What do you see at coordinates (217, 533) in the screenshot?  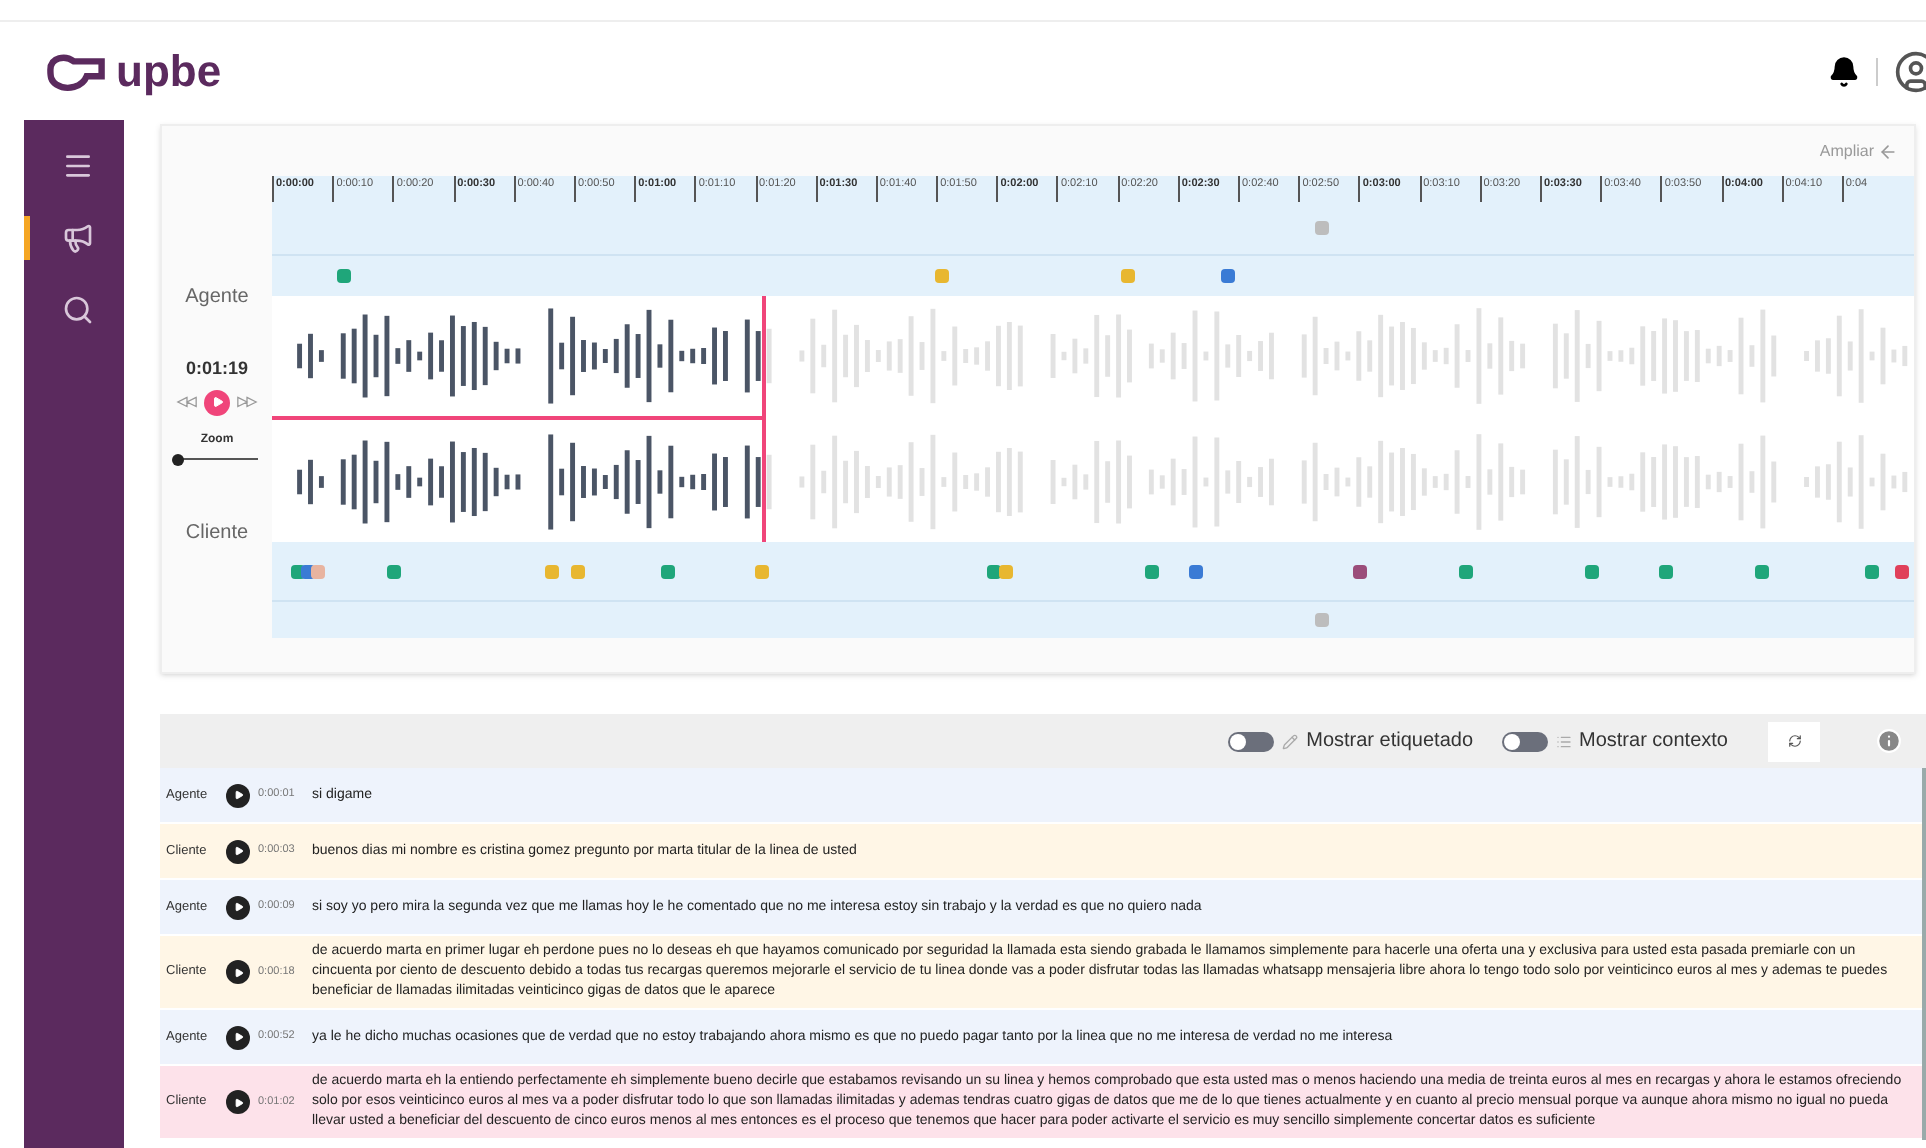 I see `speaker-label: Cliente` at bounding box center [217, 533].